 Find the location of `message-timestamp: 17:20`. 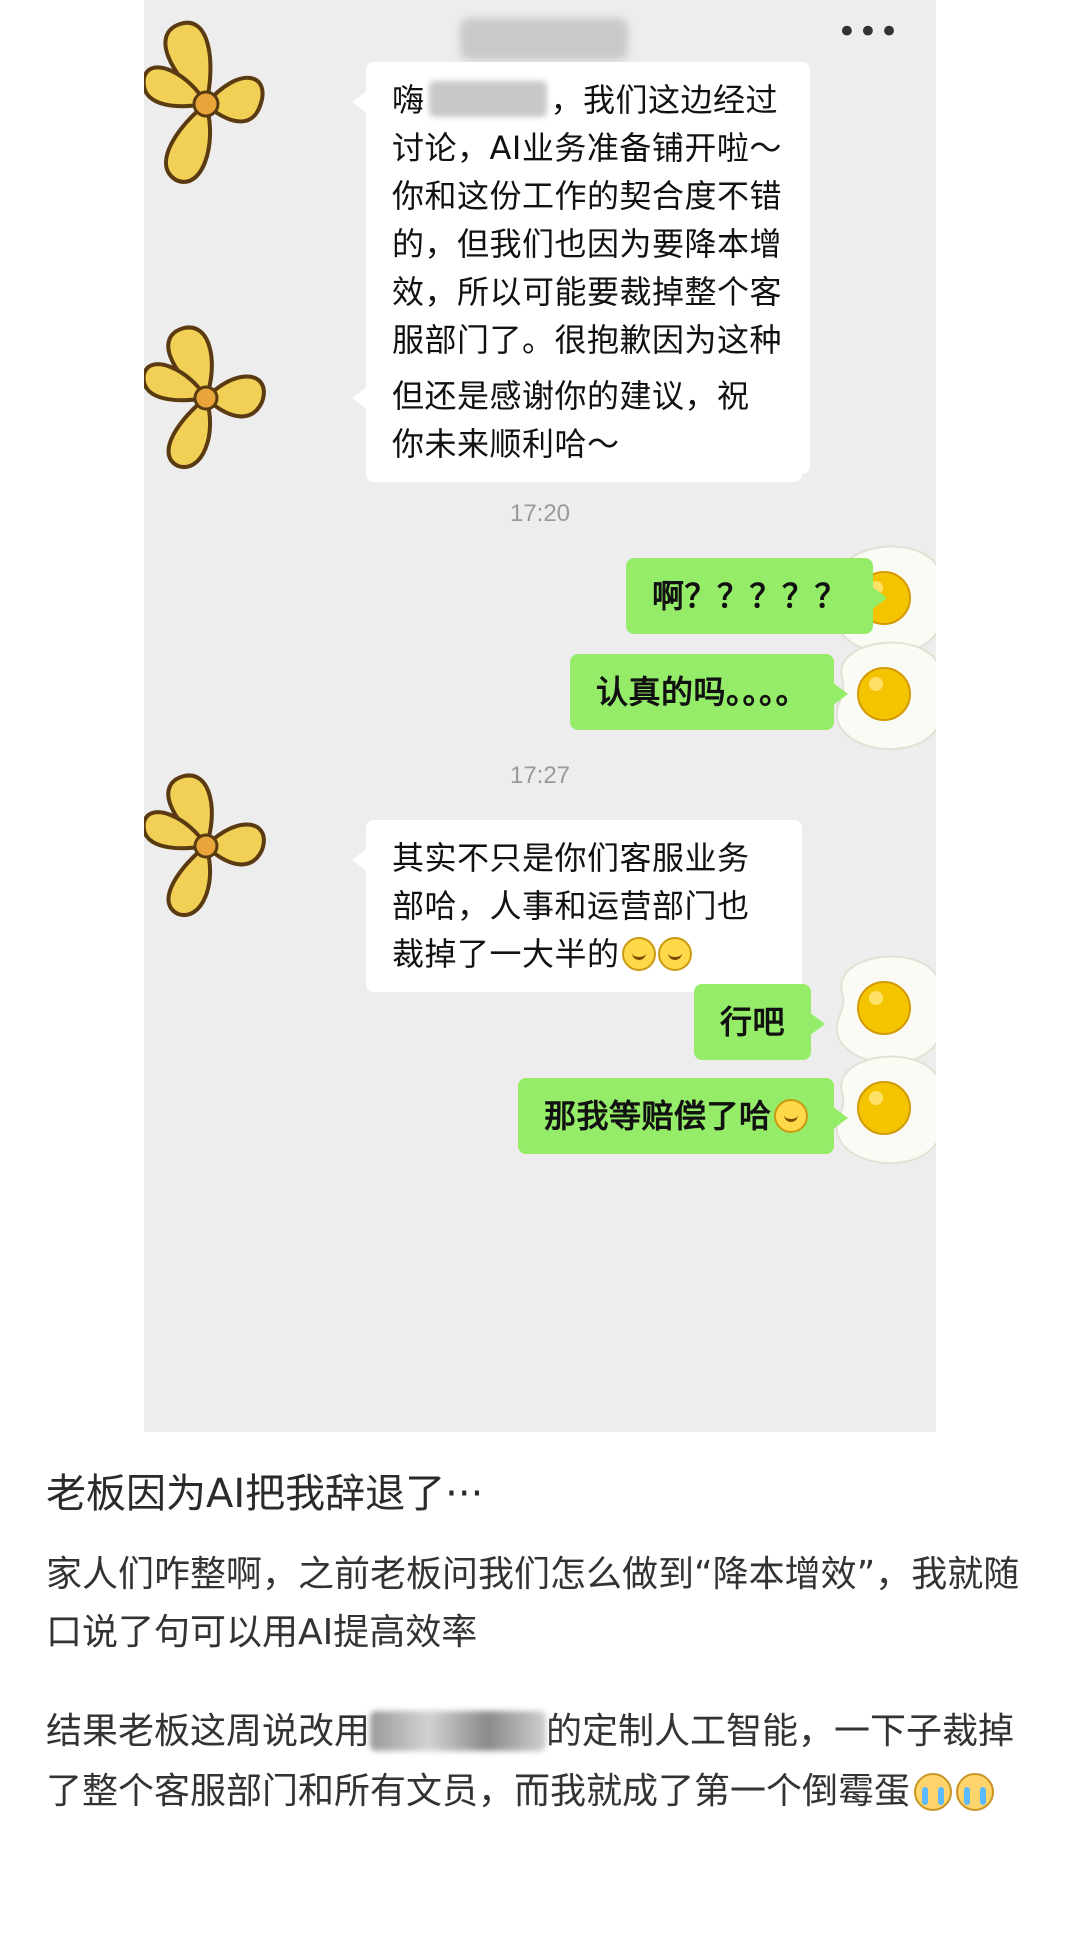

message-timestamp: 17:20 is located at coordinates (540, 513).